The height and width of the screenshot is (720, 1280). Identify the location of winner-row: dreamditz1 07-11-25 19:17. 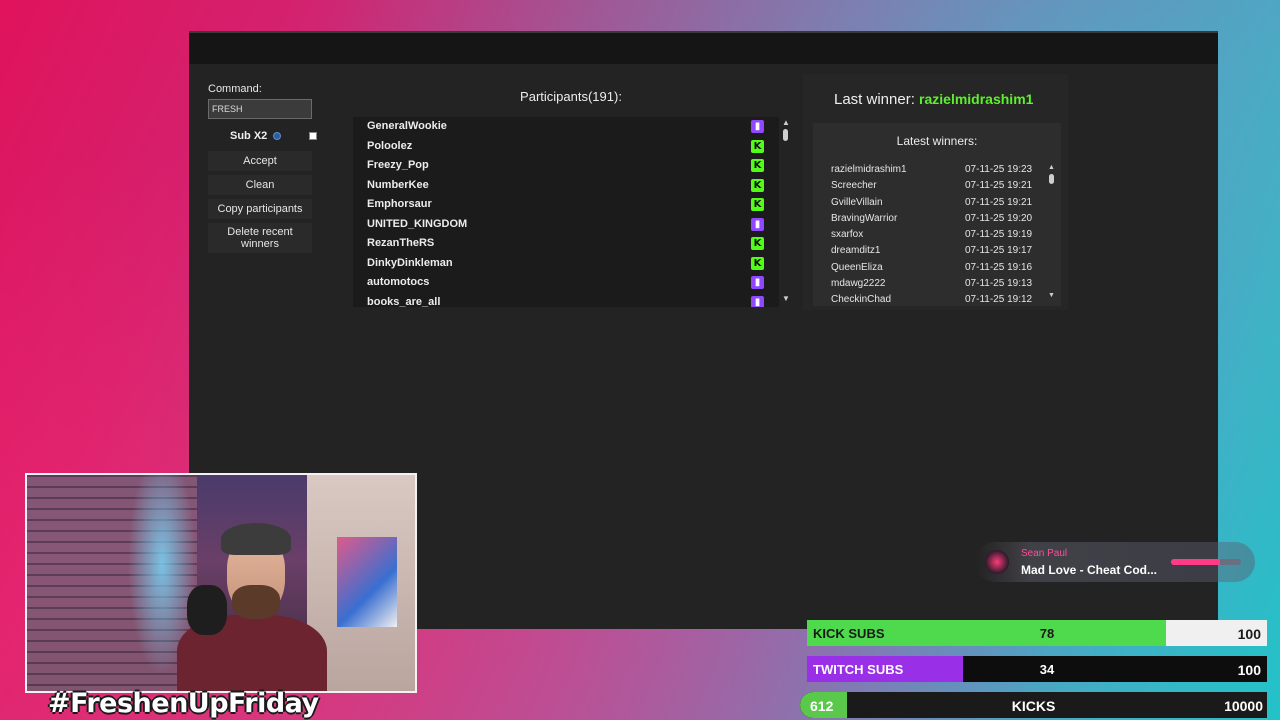
(933, 252).